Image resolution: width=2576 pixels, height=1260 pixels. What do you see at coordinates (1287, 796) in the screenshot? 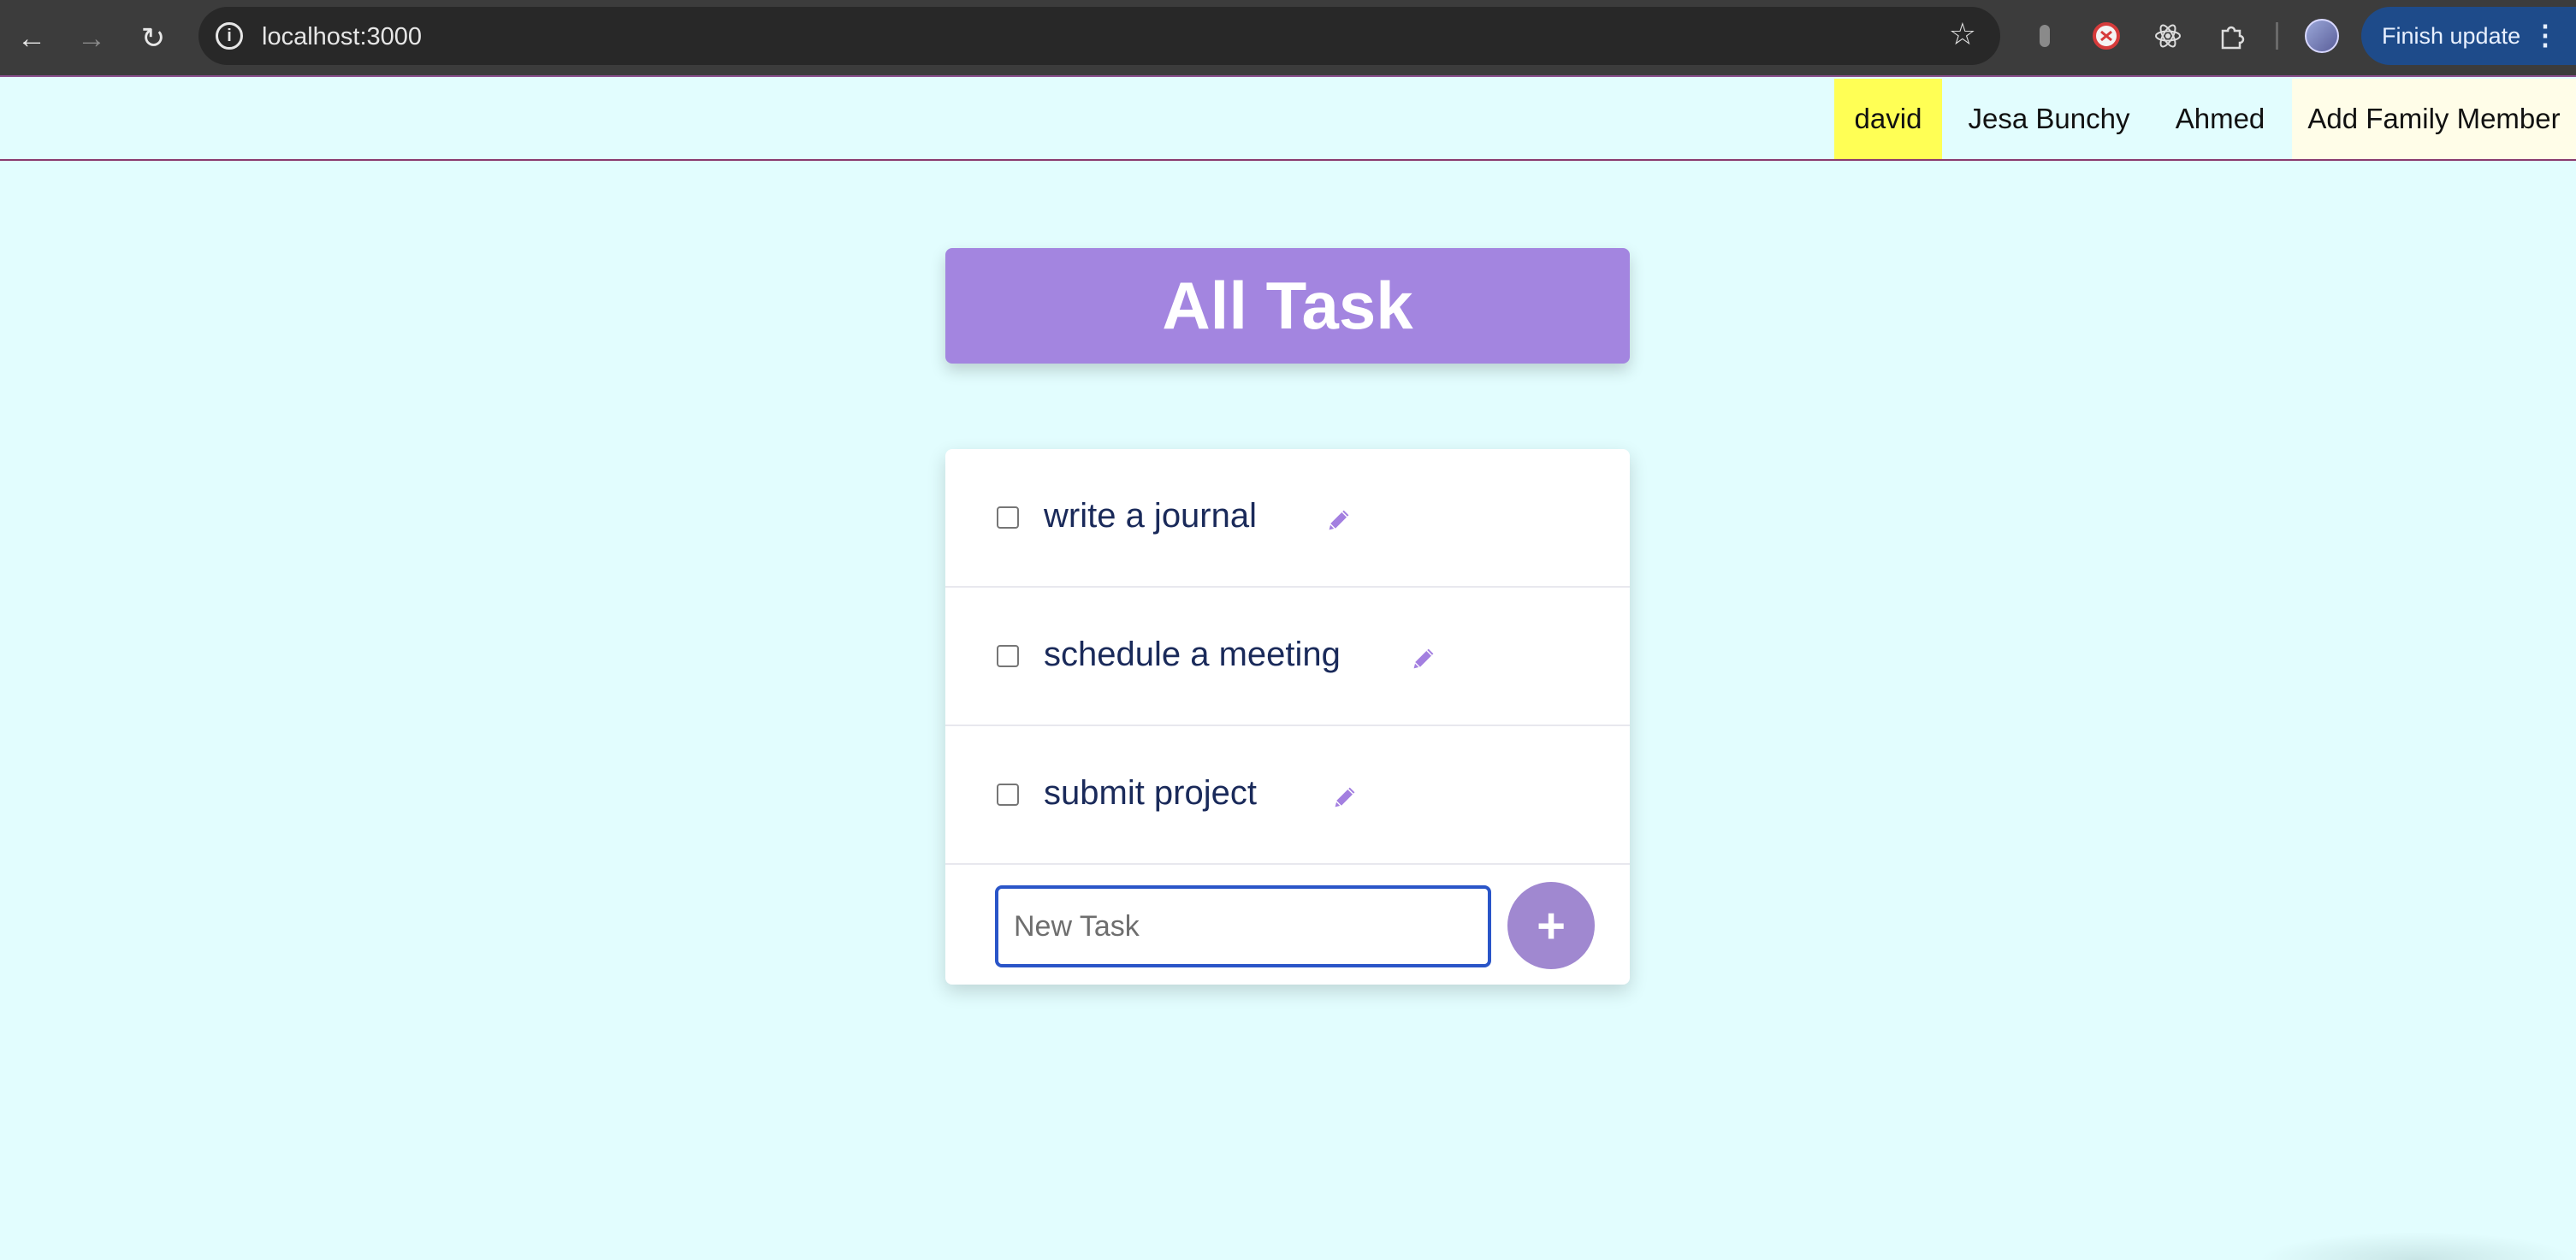
I see `task-row: submit project` at bounding box center [1287, 796].